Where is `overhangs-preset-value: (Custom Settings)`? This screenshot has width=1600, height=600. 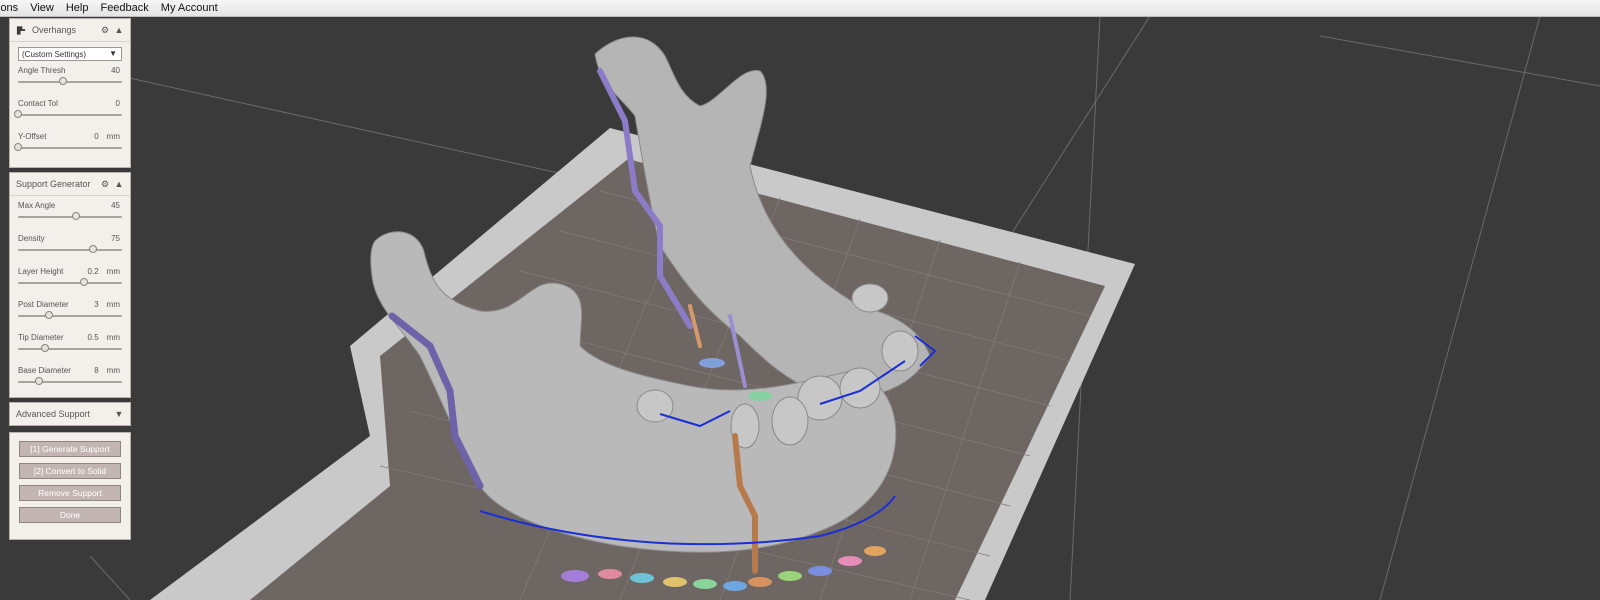
overhangs-preset-value: (Custom Settings) is located at coordinates (54, 54).